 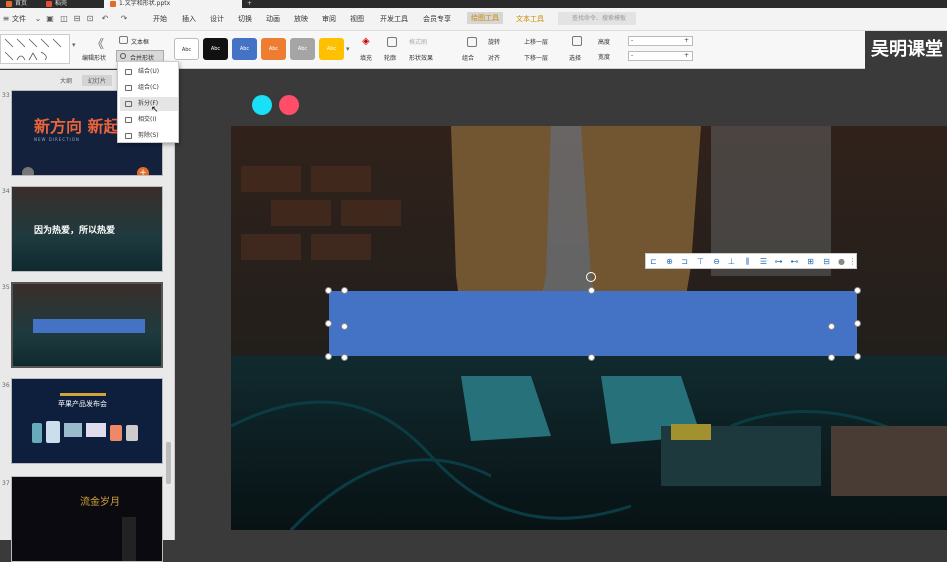 I want to click on resize-handle-outer-top-left, so click(x=328, y=290).